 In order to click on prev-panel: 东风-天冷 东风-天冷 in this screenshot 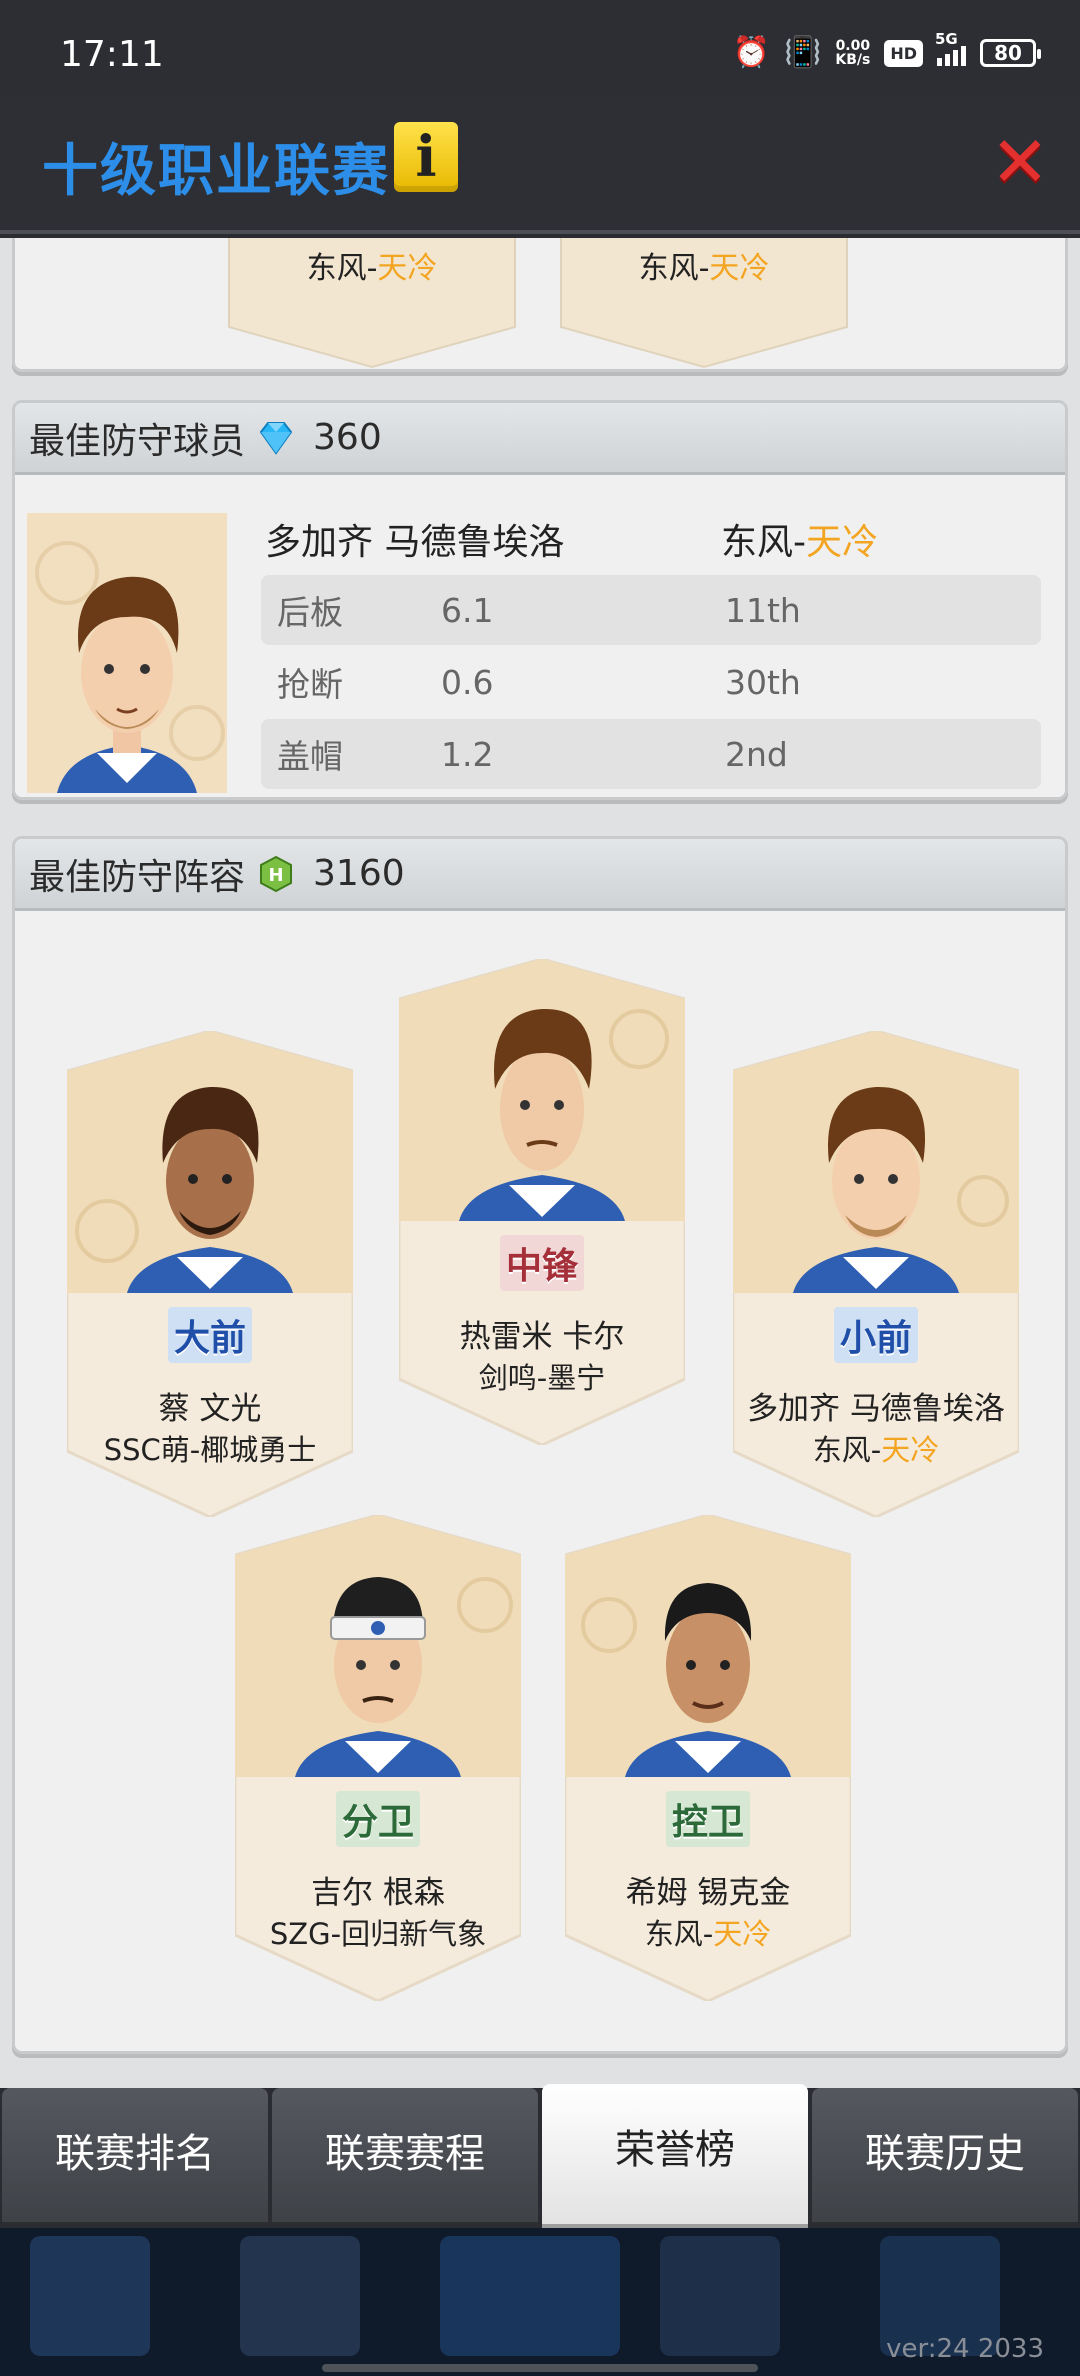, I will do `click(540, 305)`.